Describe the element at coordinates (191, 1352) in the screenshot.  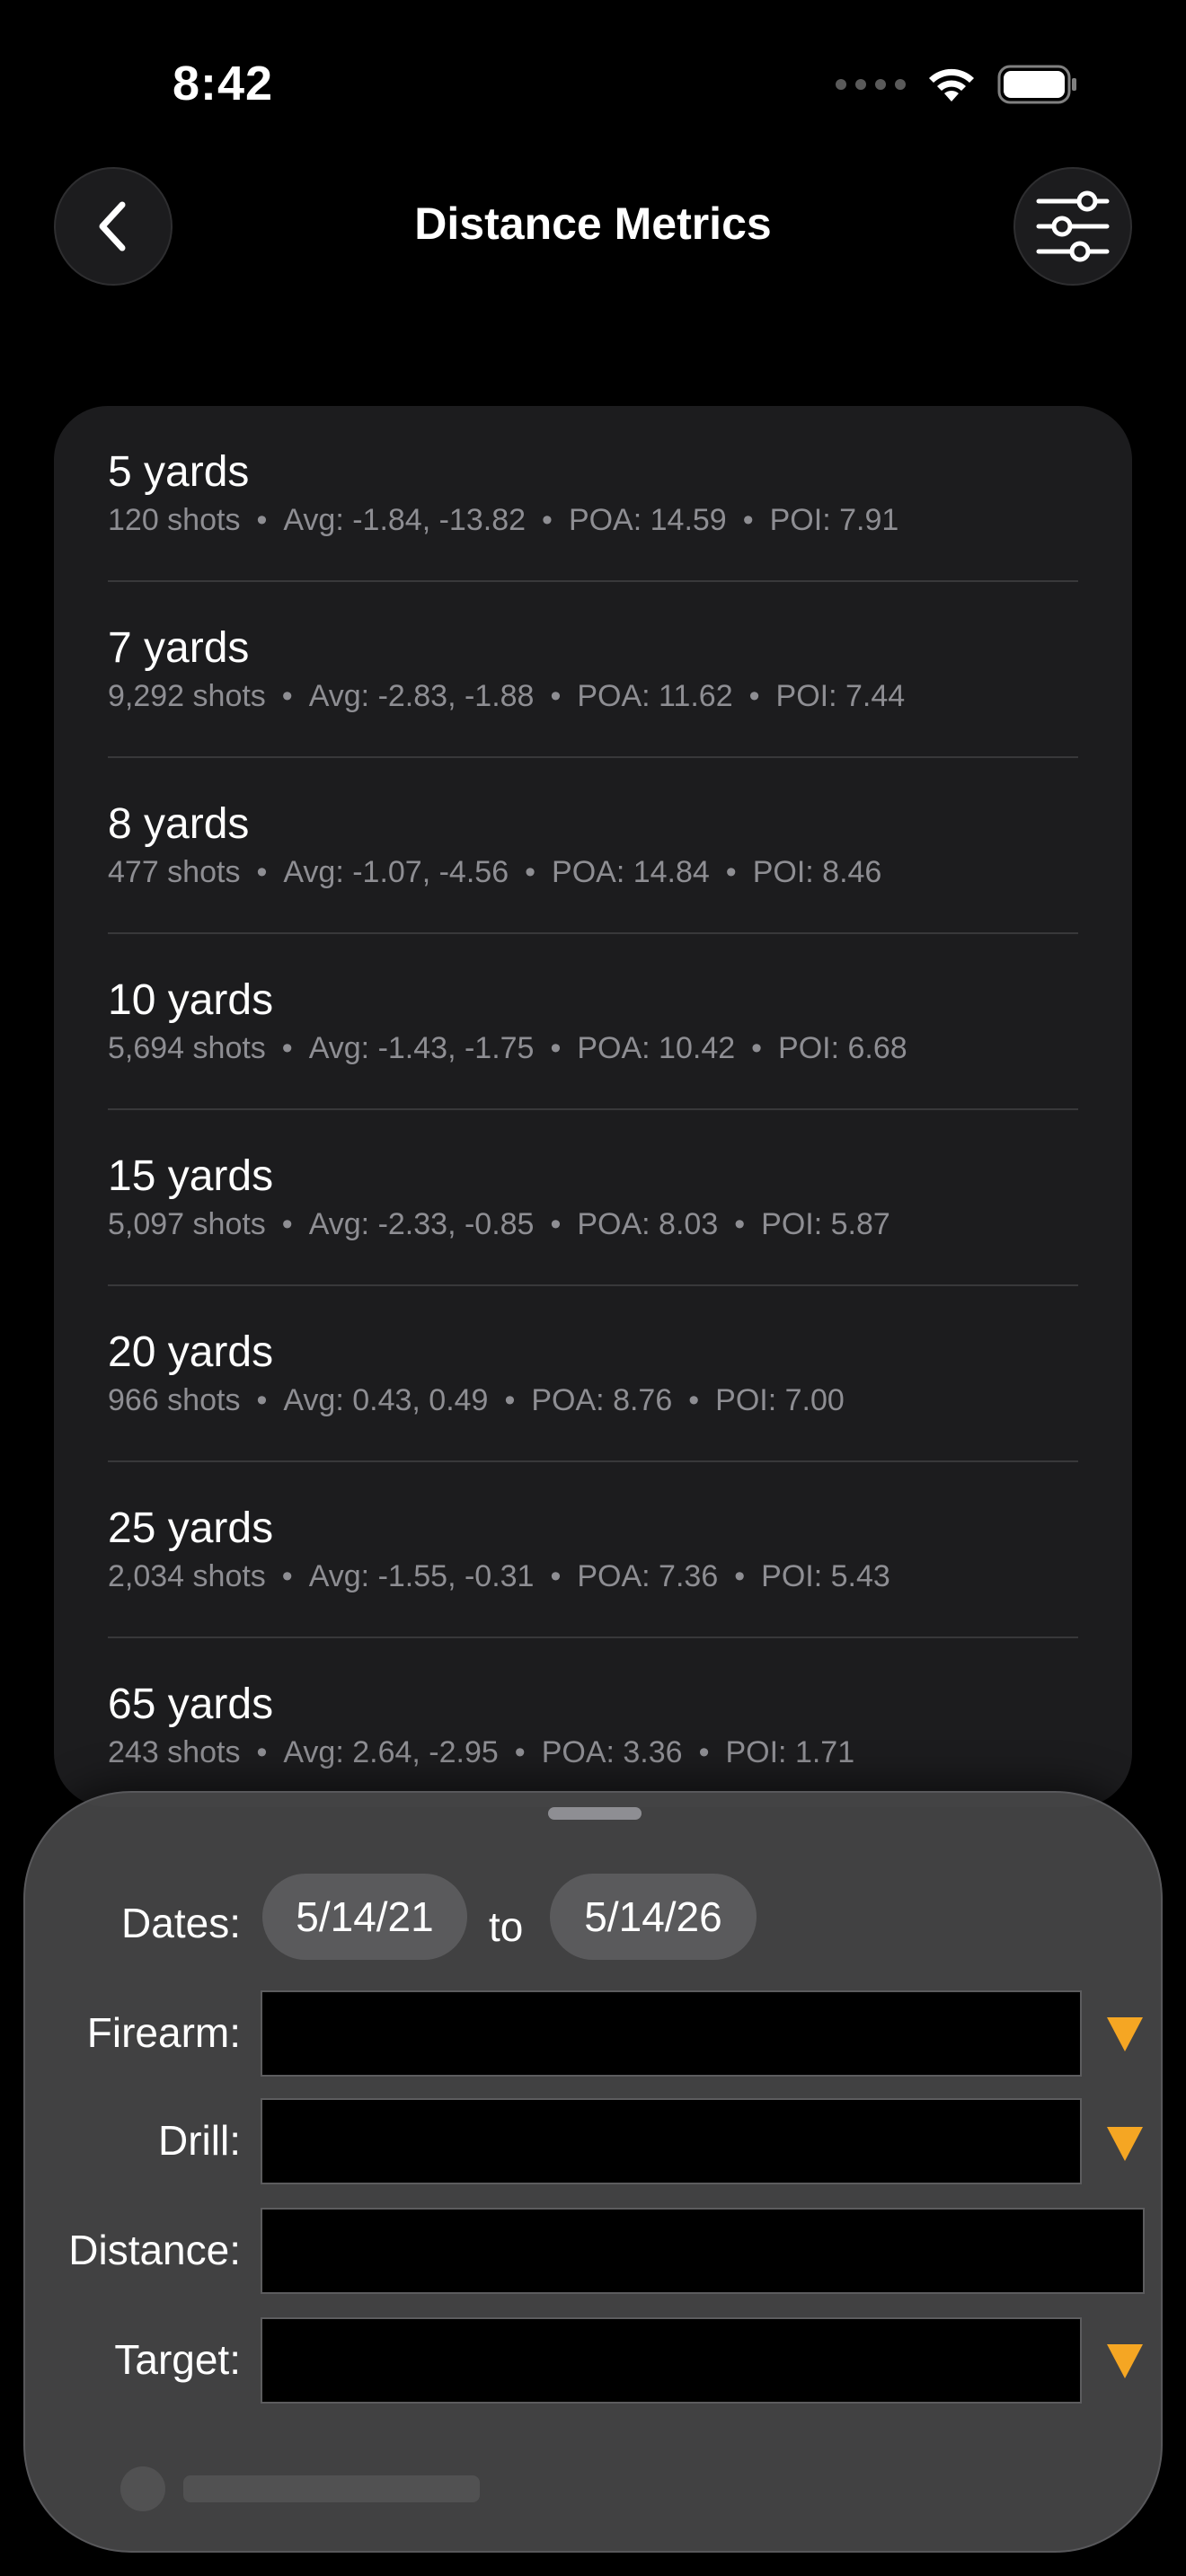
I see `distance-label: 20 yards` at that location.